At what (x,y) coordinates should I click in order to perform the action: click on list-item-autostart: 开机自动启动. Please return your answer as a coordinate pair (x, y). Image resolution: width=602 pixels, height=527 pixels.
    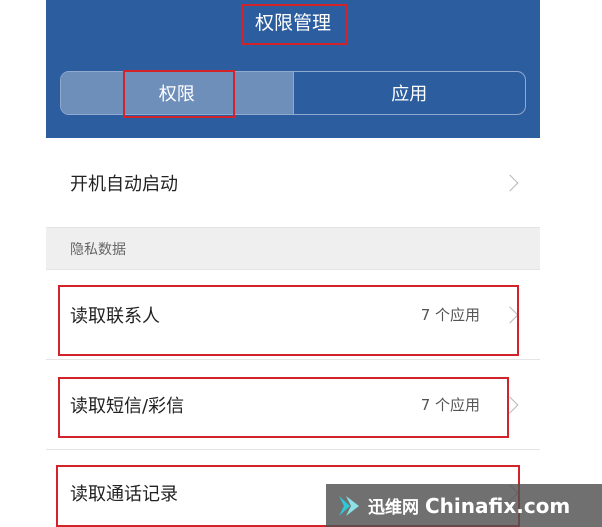
    Looking at the image, I should click on (293, 183).